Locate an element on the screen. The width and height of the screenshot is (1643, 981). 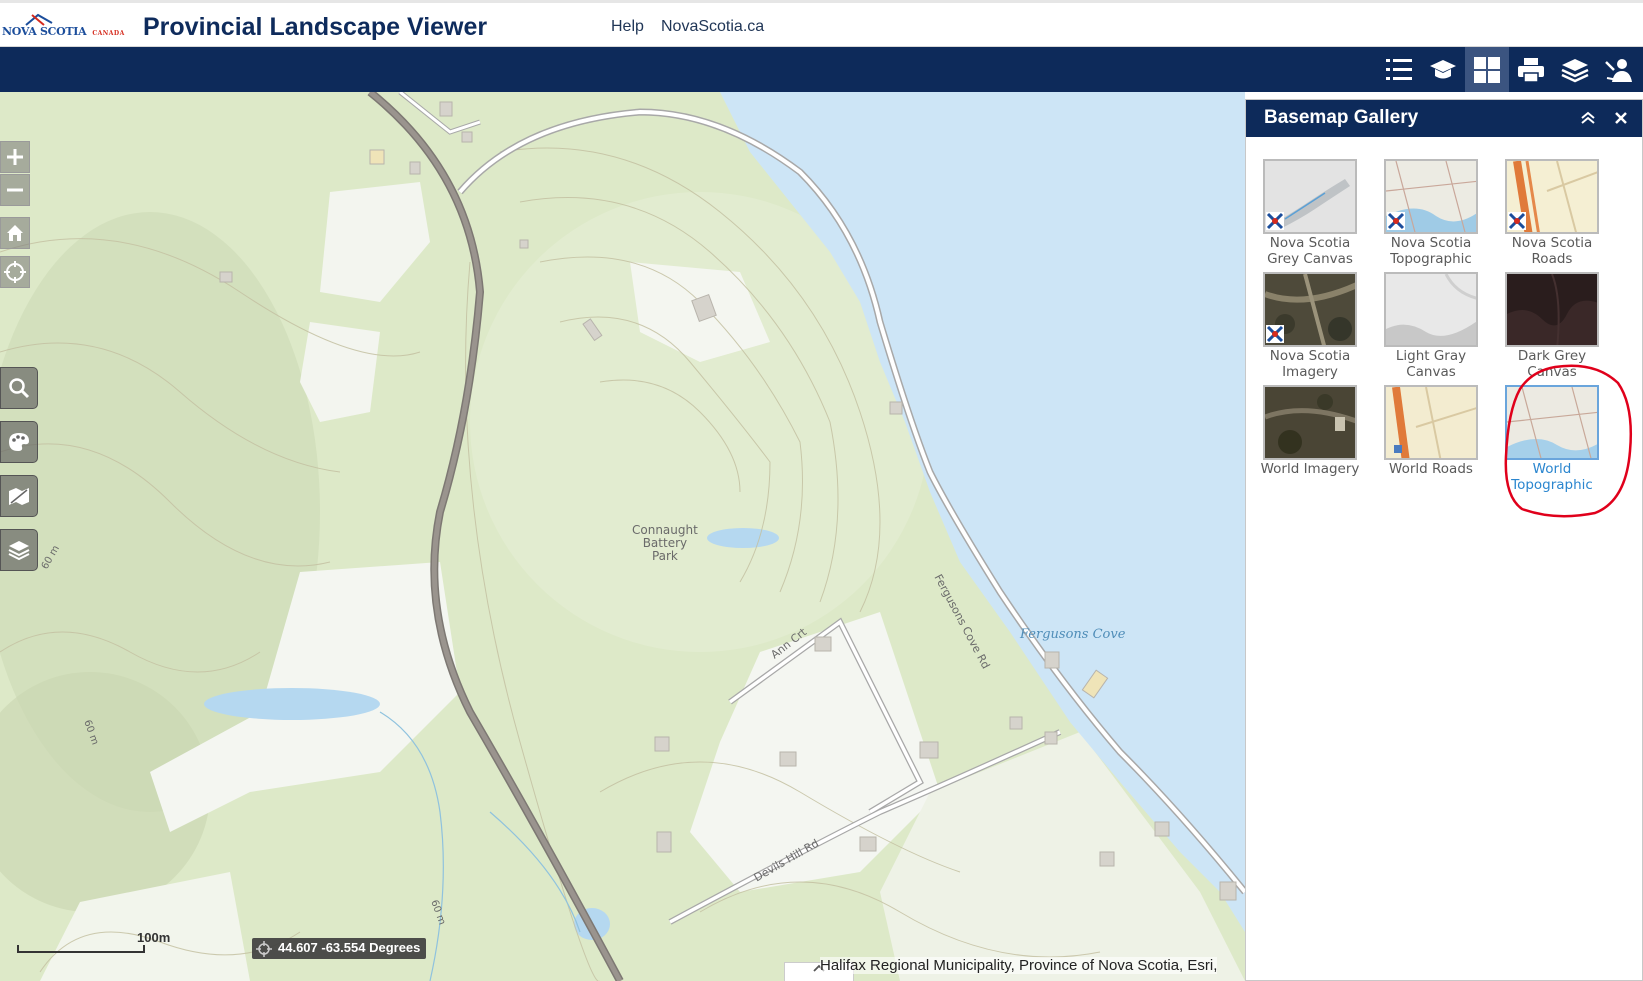
add-layers-button is located at coordinates (1575, 69).